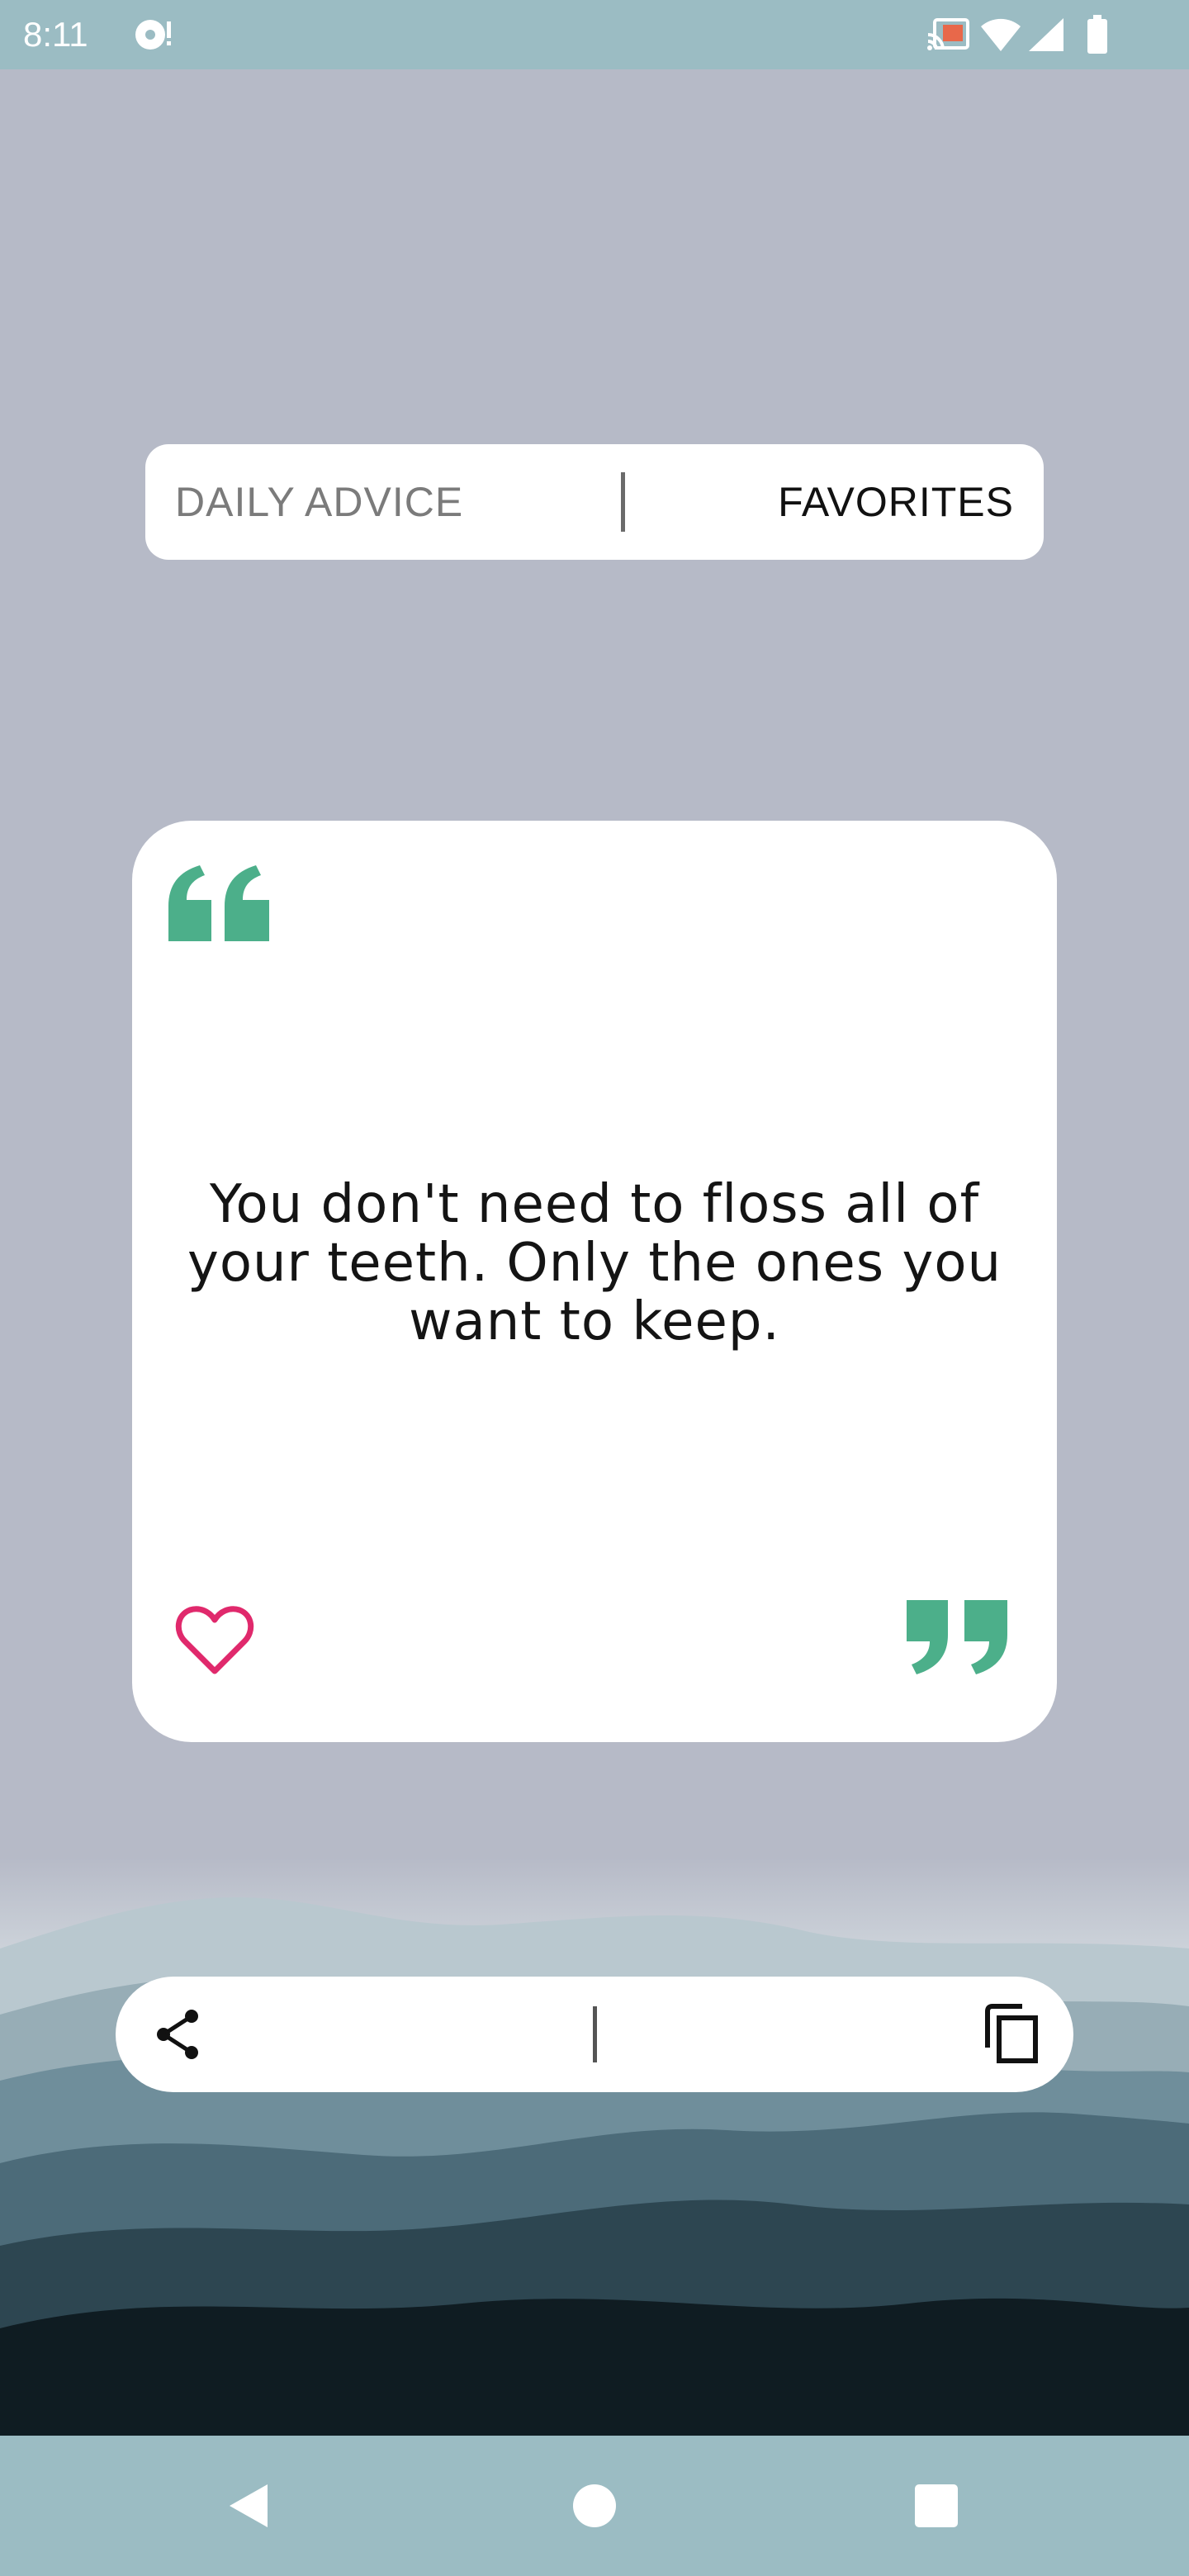 Image resolution: width=1189 pixels, height=2576 pixels. I want to click on cast-icon, so click(947, 36).